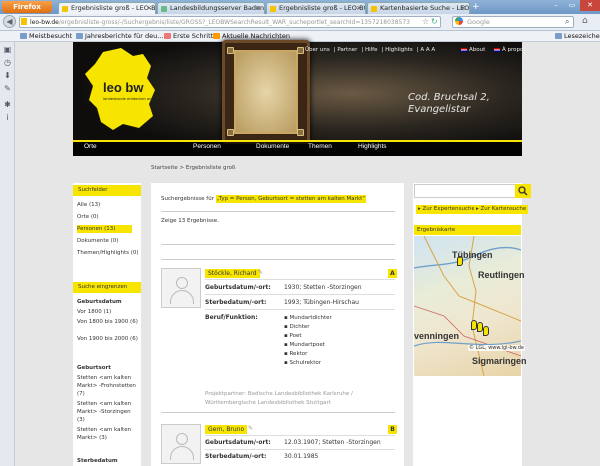 This screenshot has height=466, width=600. I want to click on object-title: Cod. Bruchsal 2, Evangelistar, so click(449, 104).